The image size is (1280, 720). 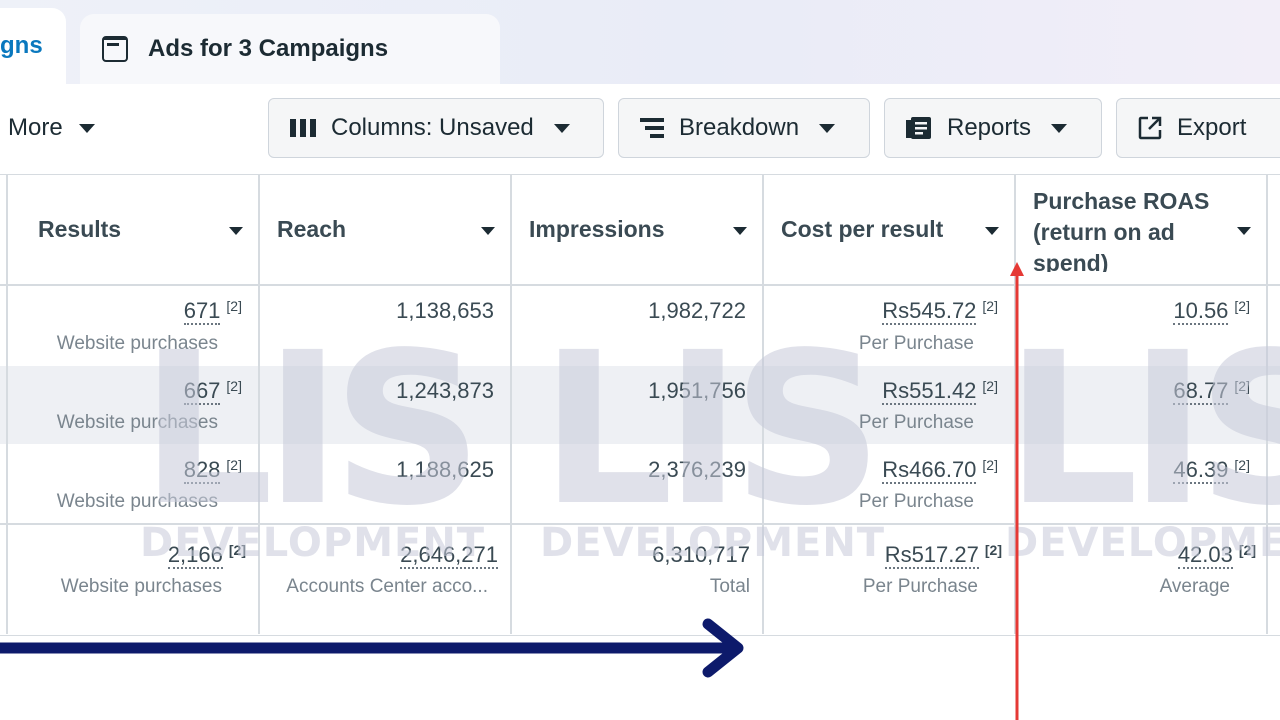 I want to click on red-arrow, so click(x=1017, y=491).